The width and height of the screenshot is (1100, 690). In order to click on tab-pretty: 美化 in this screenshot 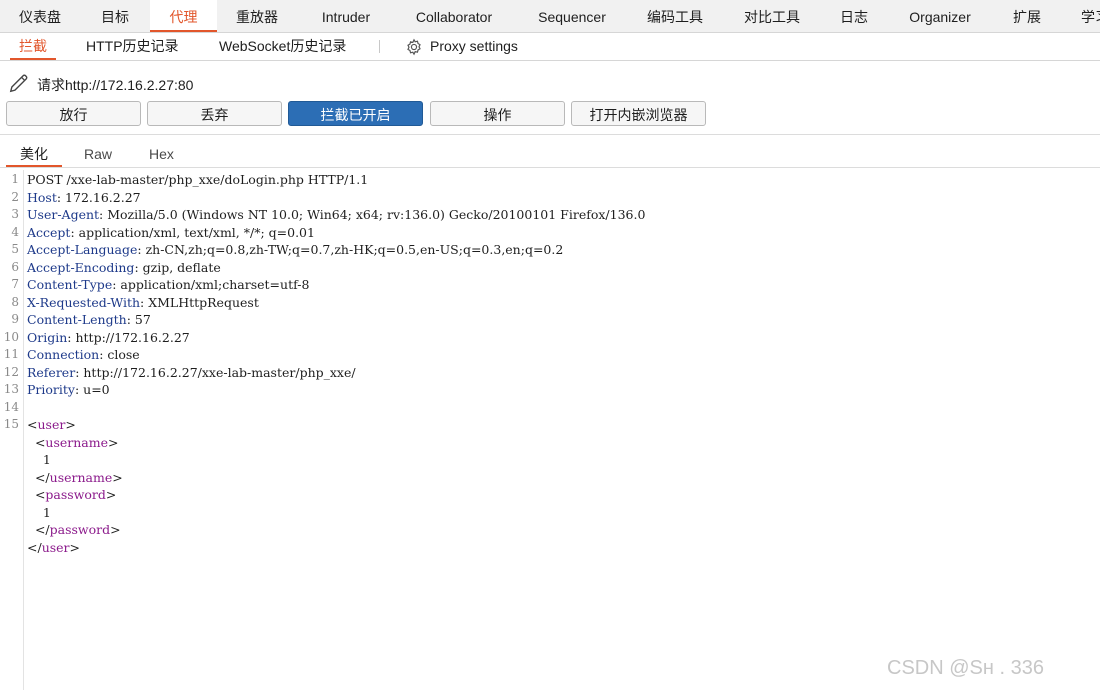, I will do `click(34, 155)`.